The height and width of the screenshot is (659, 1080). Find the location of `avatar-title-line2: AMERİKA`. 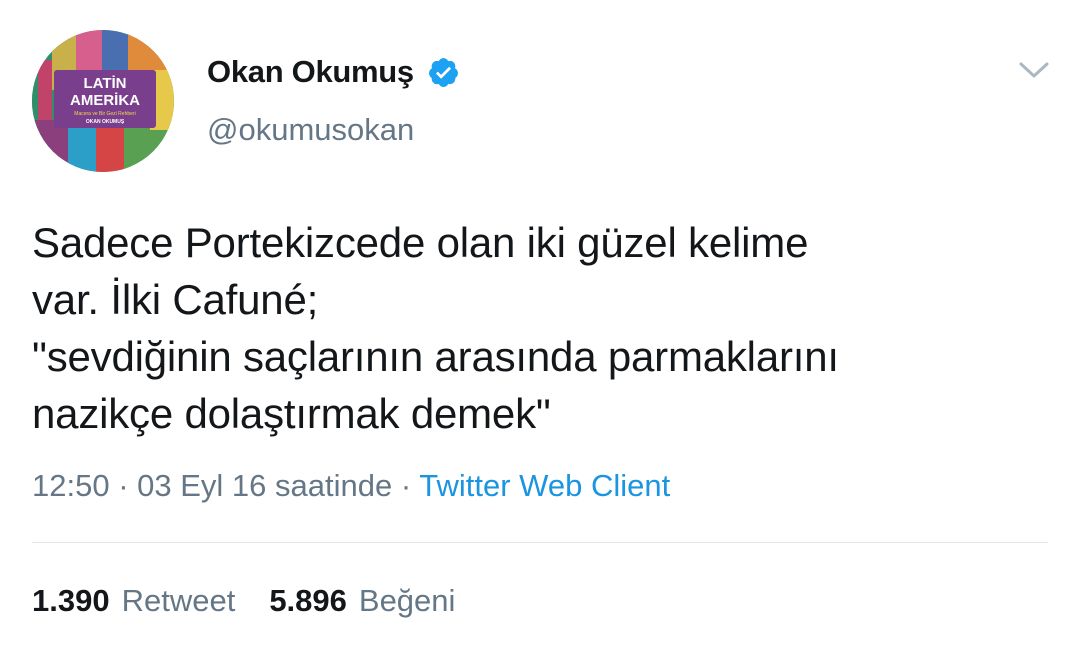

avatar-title-line2: AMERİKA is located at coordinates (105, 100).